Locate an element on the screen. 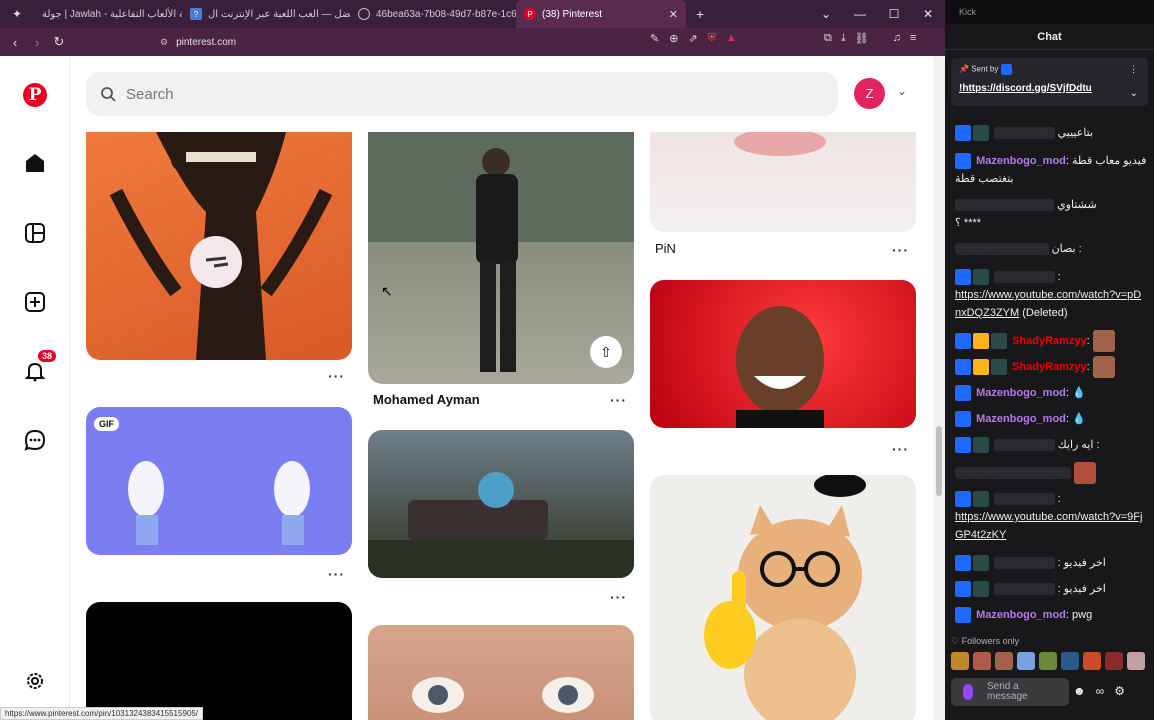  page-scrollbar is located at coordinates (939, 388).